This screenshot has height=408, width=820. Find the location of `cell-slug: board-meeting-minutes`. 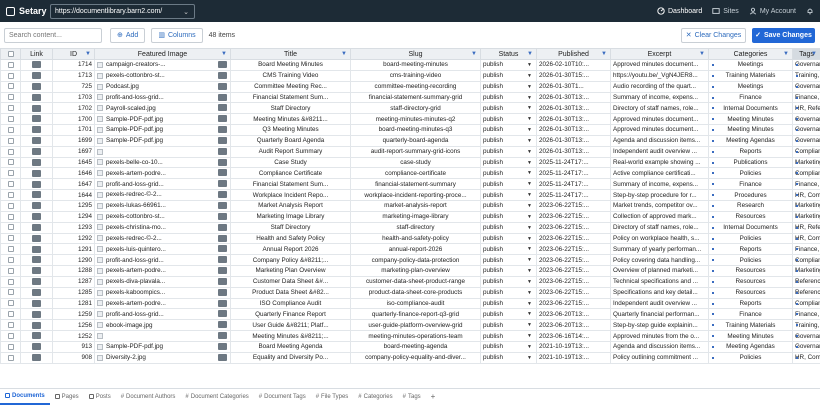

cell-slug: board-meeting-minutes is located at coordinates (415, 65).